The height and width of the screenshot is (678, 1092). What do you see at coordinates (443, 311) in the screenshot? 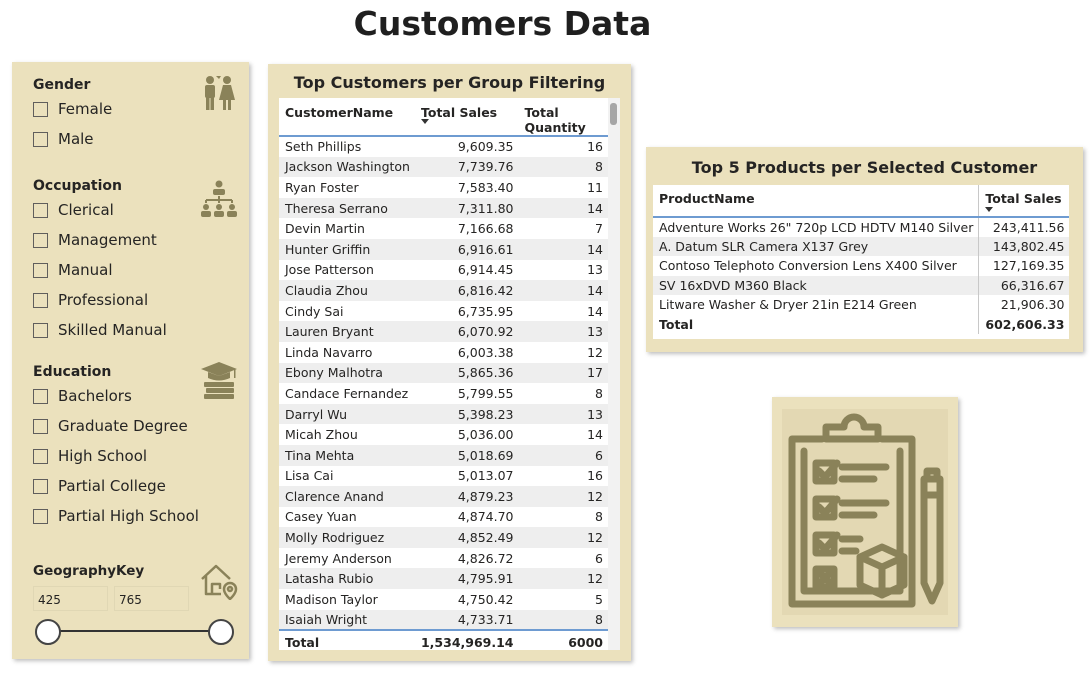
I see `table-row: Cindy Sai 6,735.95 14` at bounding box center [443, 311].